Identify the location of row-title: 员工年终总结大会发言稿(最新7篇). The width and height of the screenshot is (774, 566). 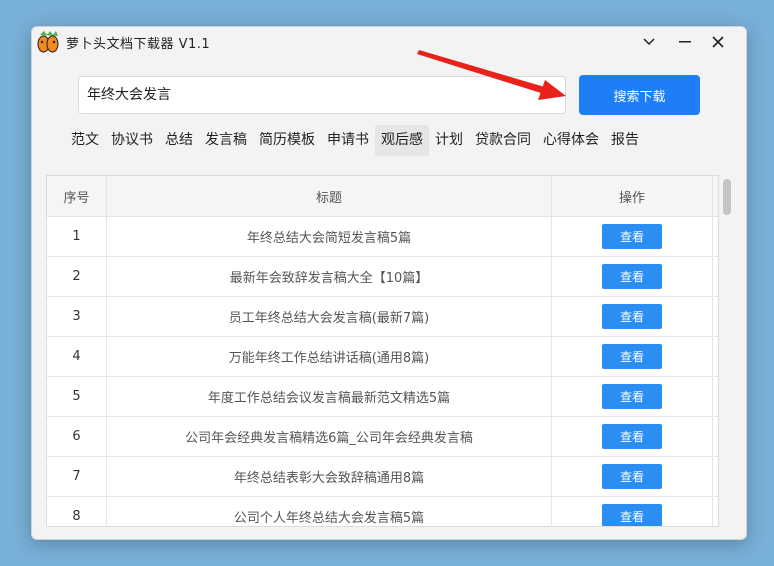
(329, 316).